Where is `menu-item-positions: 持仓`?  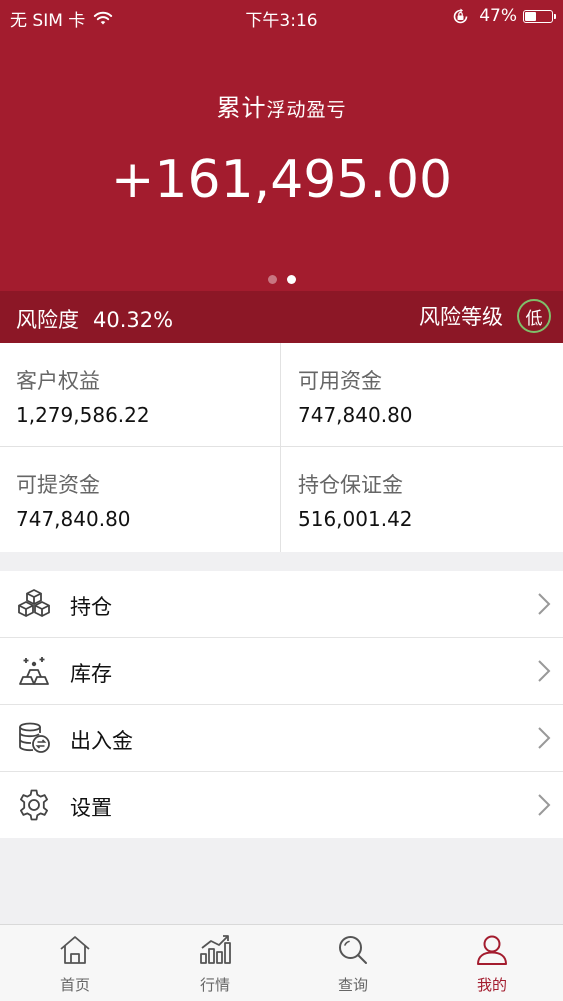
menu-item-positions: 持仓 is located at coordinates (281, 604).